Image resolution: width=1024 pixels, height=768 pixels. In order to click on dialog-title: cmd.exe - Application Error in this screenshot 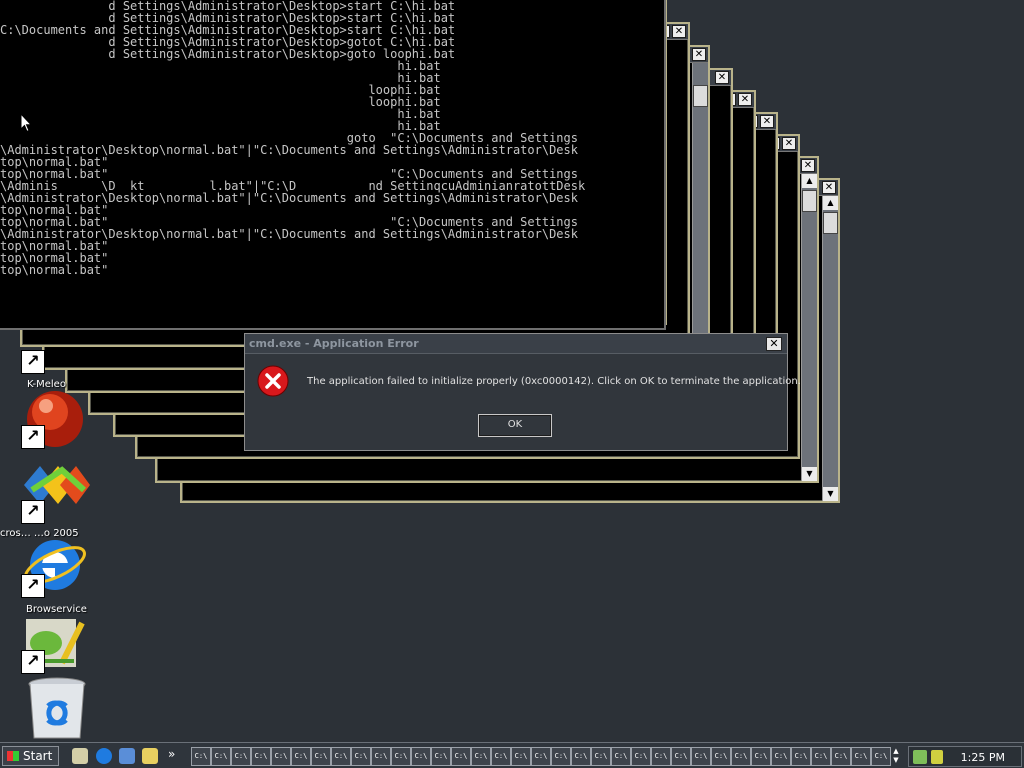, I will do `click(334, 343)`.